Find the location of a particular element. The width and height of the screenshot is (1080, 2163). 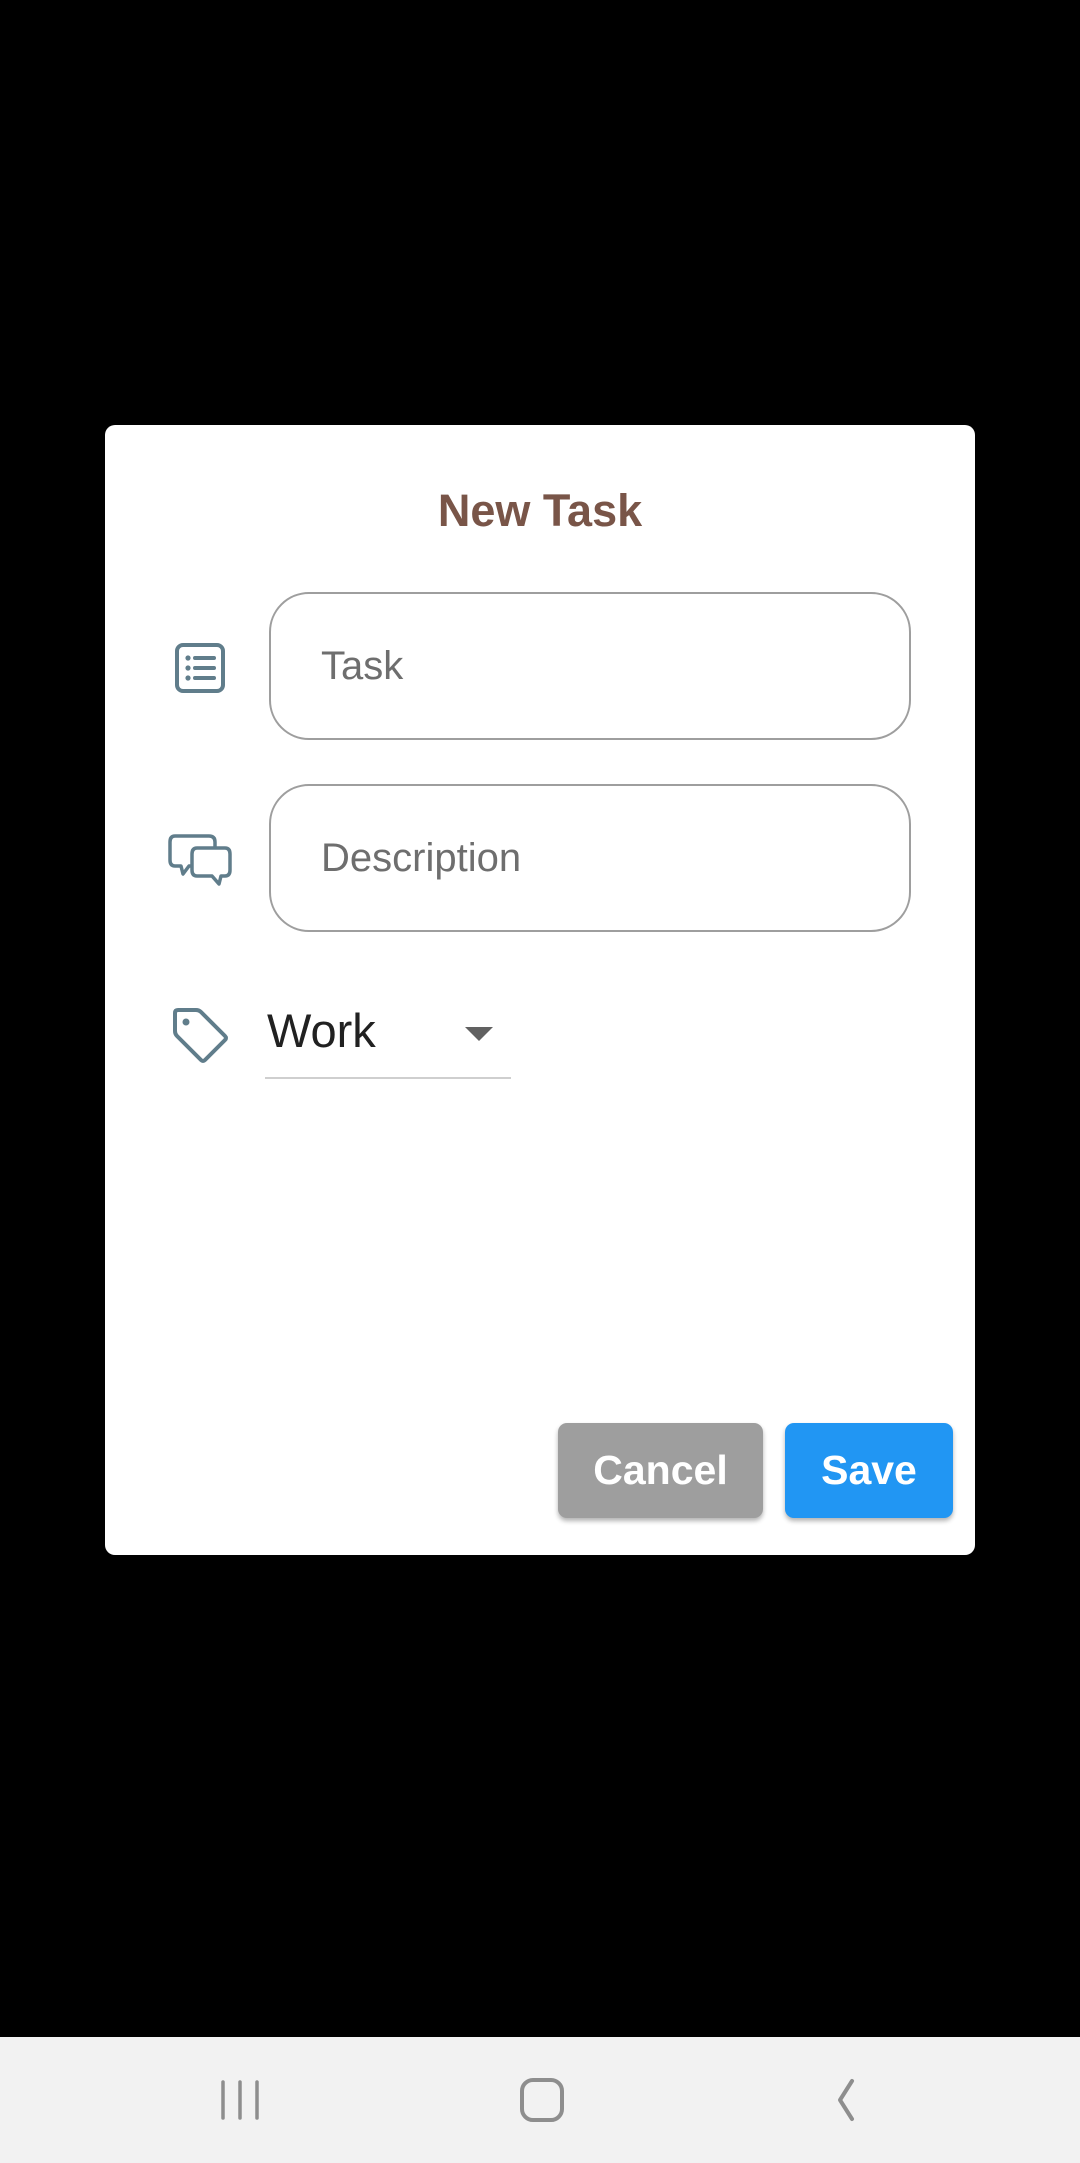

home-icon is located at coordinates (542, 2102).